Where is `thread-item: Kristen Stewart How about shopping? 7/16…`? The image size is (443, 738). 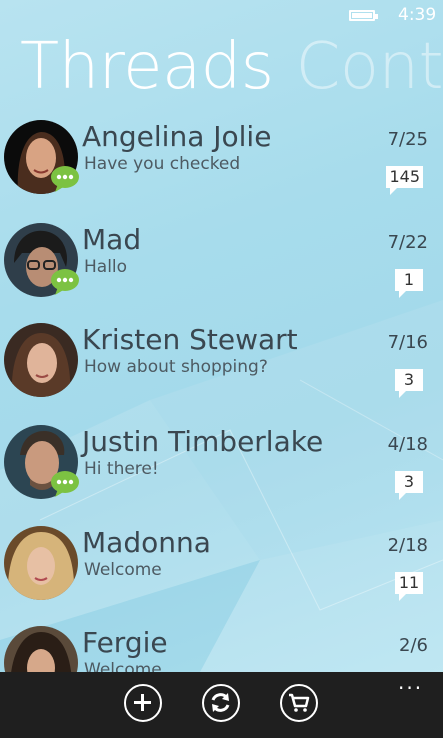 thread-item: Kristen Stewart How about shopping? 7/16… is located at coordinates (221, 373).